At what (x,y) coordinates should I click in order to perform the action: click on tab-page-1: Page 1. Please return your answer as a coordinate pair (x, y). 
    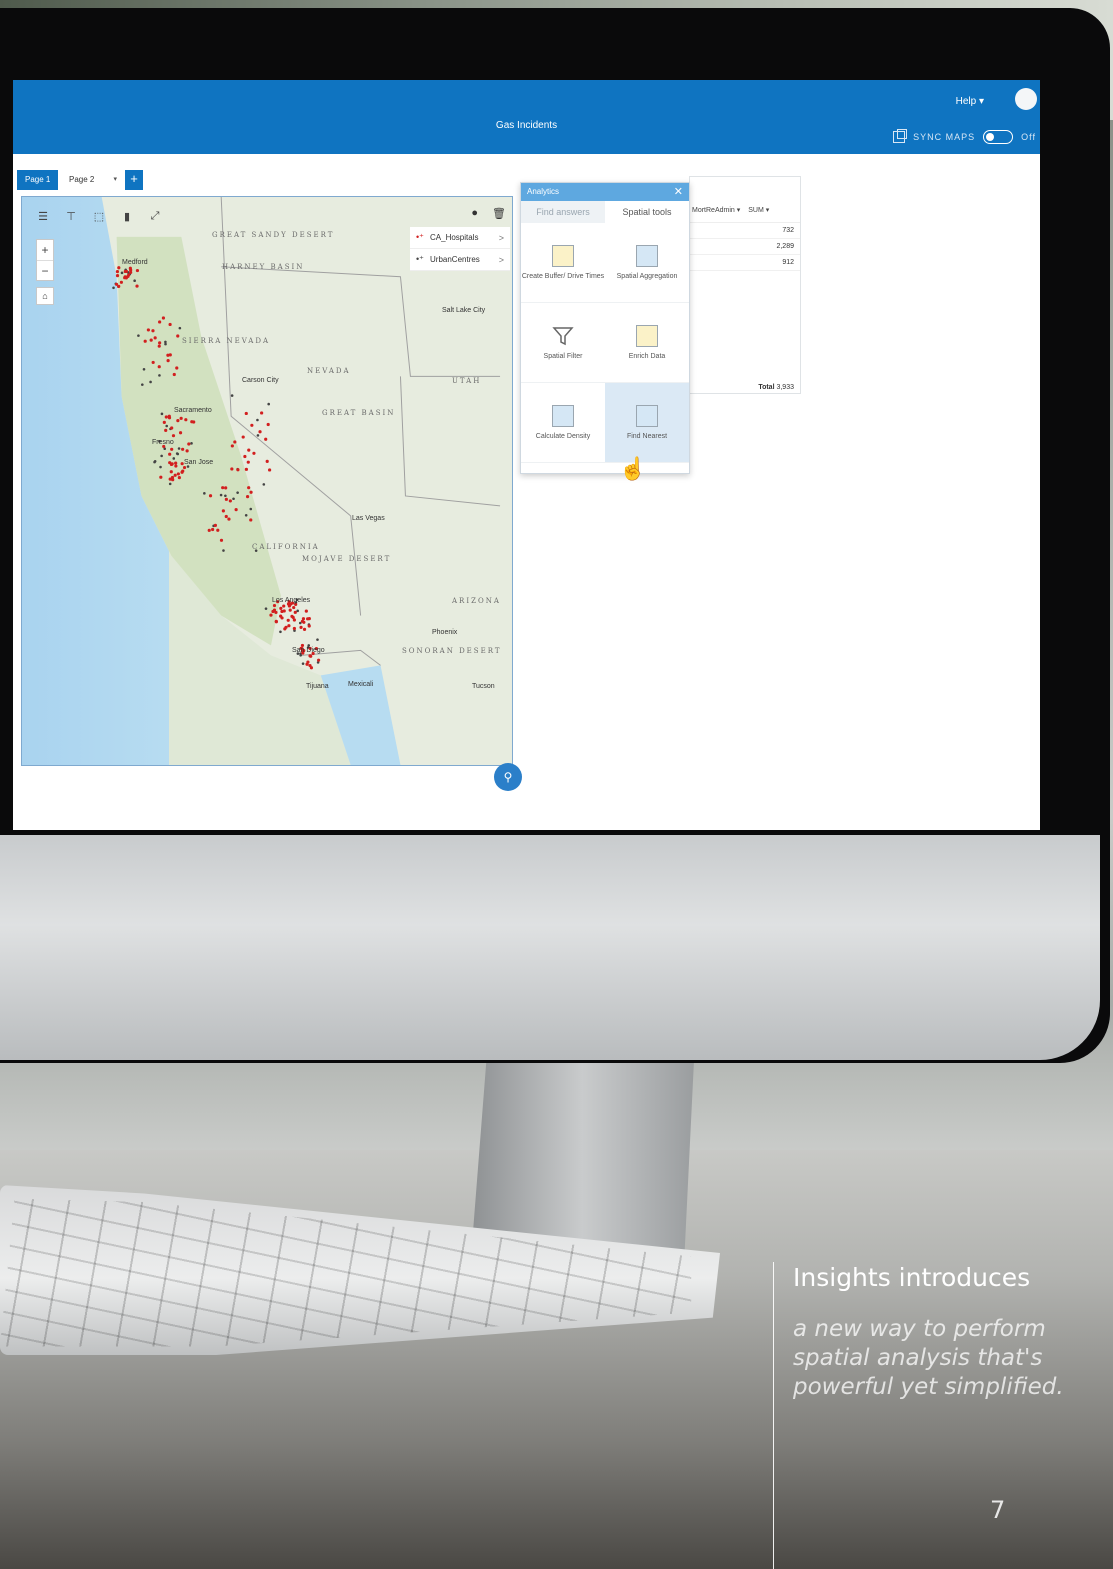
    Looking at the image, I should click on (38, 180).